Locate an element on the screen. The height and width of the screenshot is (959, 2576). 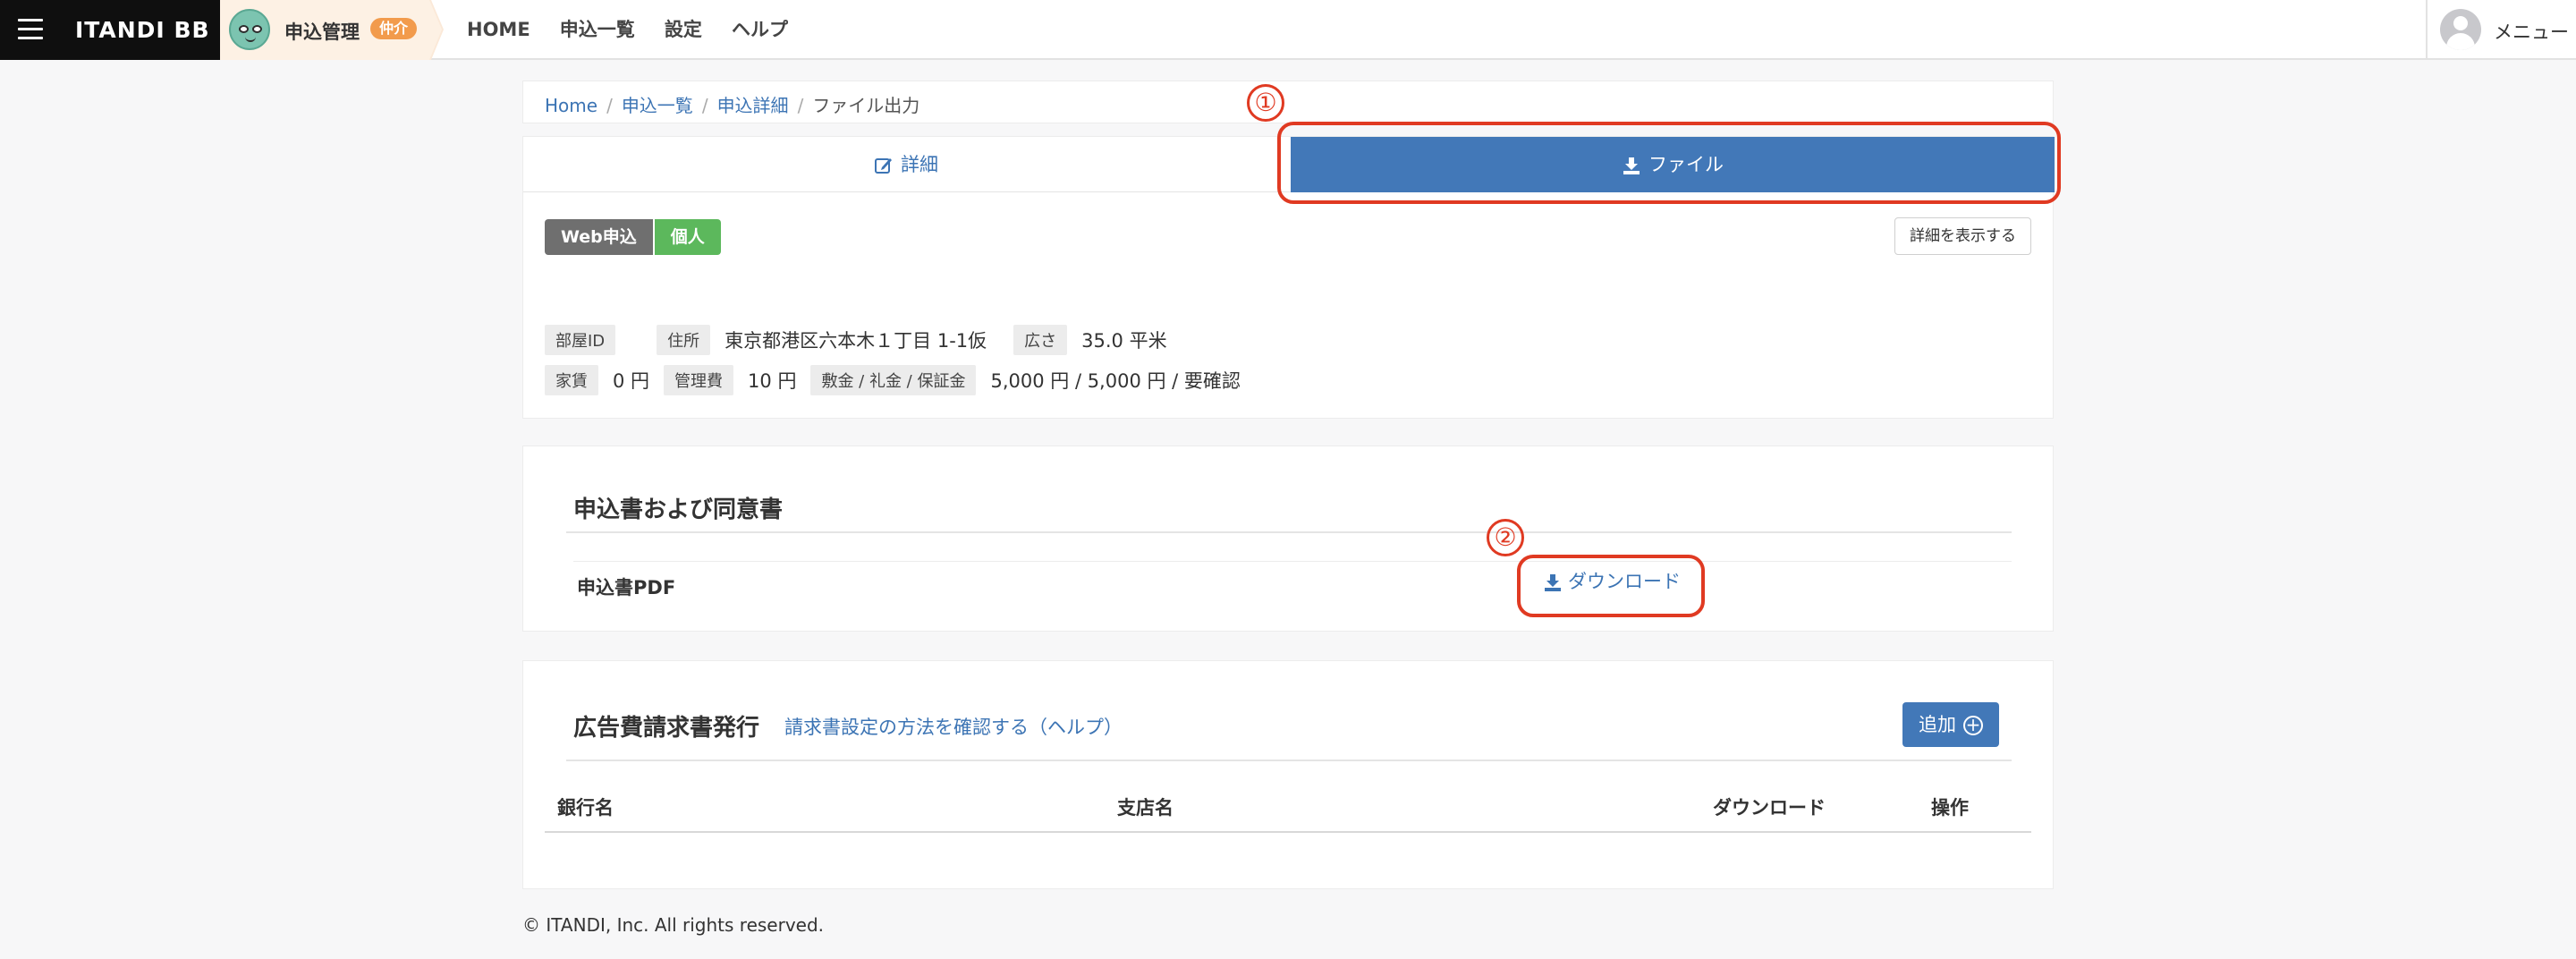
management-fee-value: 10 円 is located at coordinates (772, 381).